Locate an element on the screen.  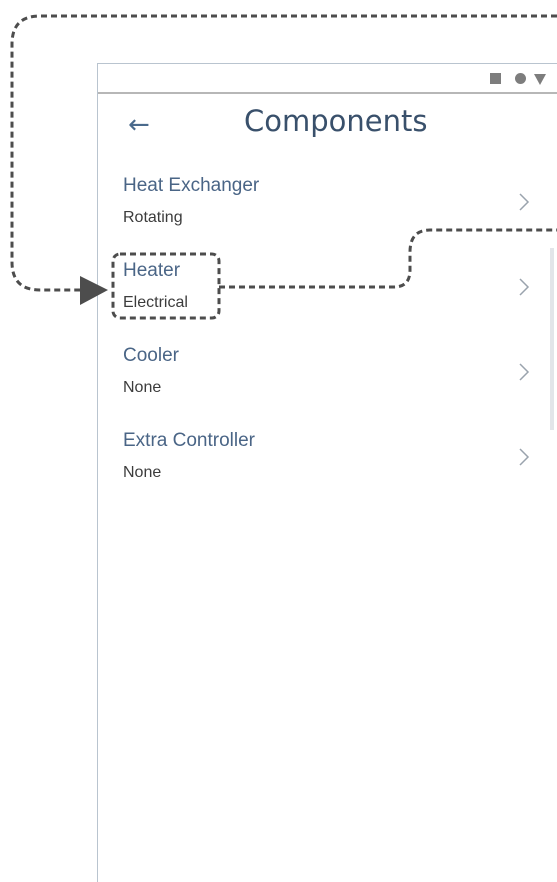
item-title: Heater is located at coordinates (152, 270).